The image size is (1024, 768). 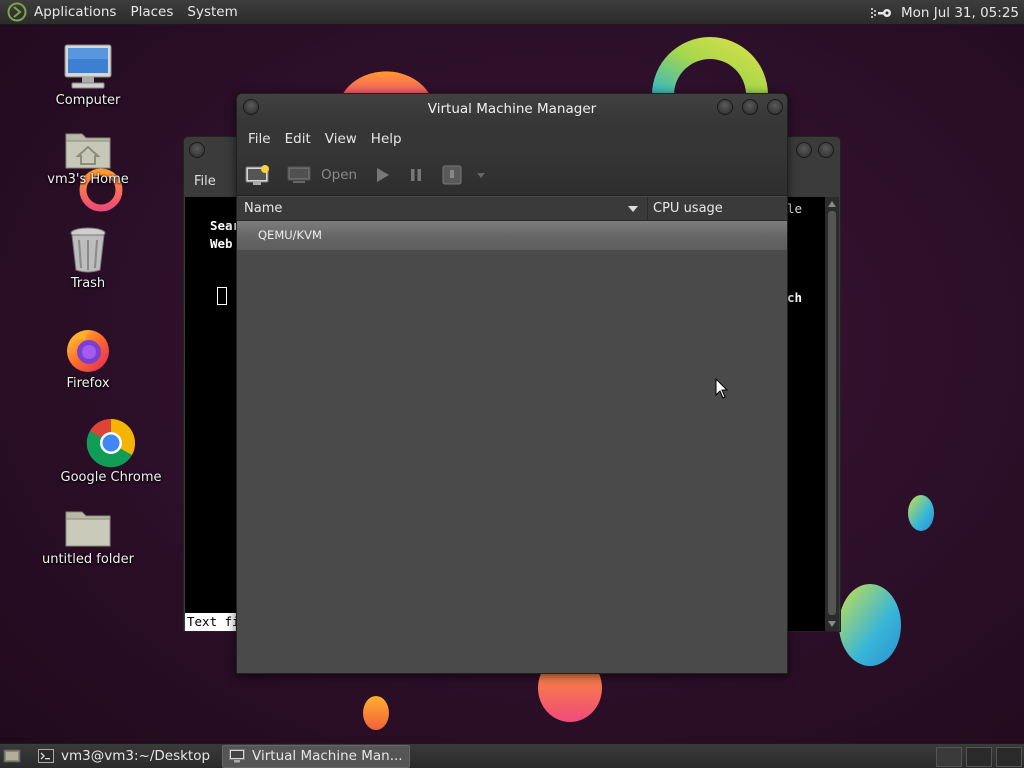 I want to click on show-desktop-icon, so click(x=12, y=756).